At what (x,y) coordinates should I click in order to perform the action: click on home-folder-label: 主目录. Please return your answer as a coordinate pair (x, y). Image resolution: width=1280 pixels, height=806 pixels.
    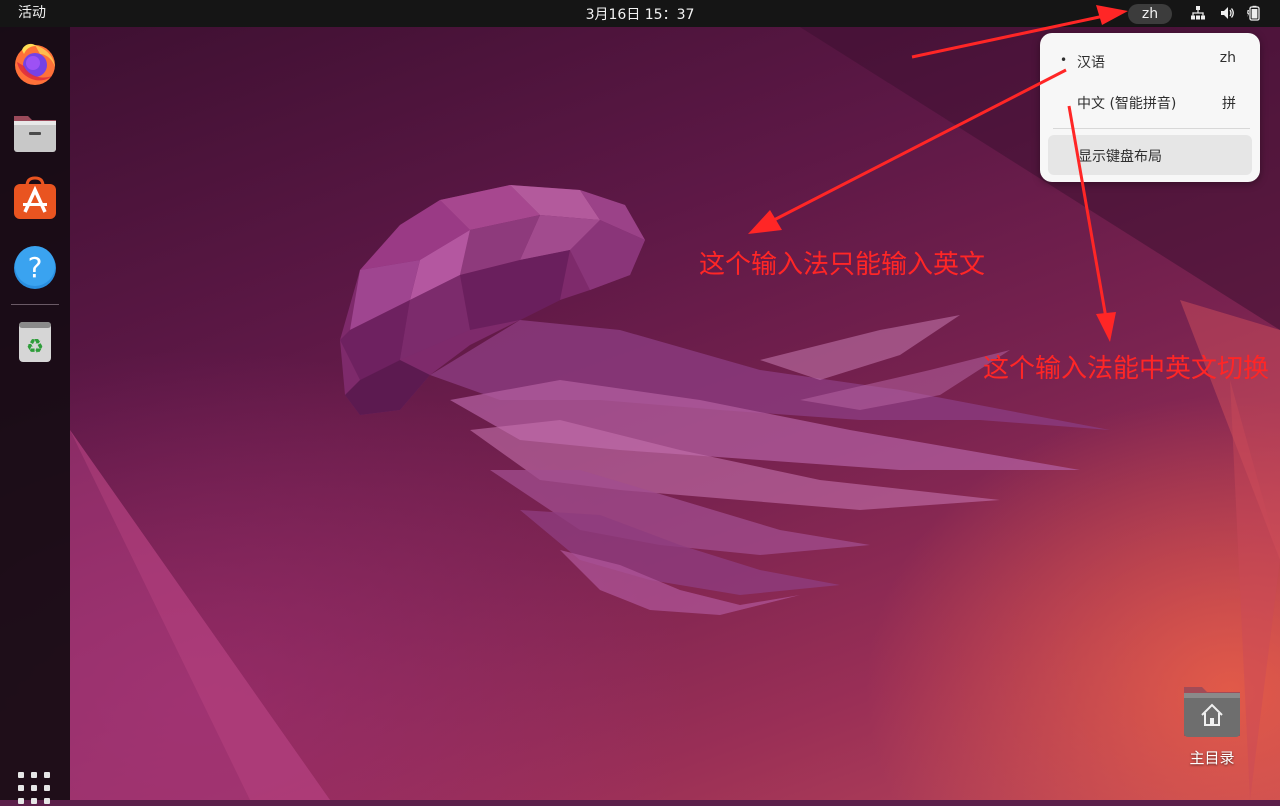
    Looking at the image, I should click on (1212, 757).